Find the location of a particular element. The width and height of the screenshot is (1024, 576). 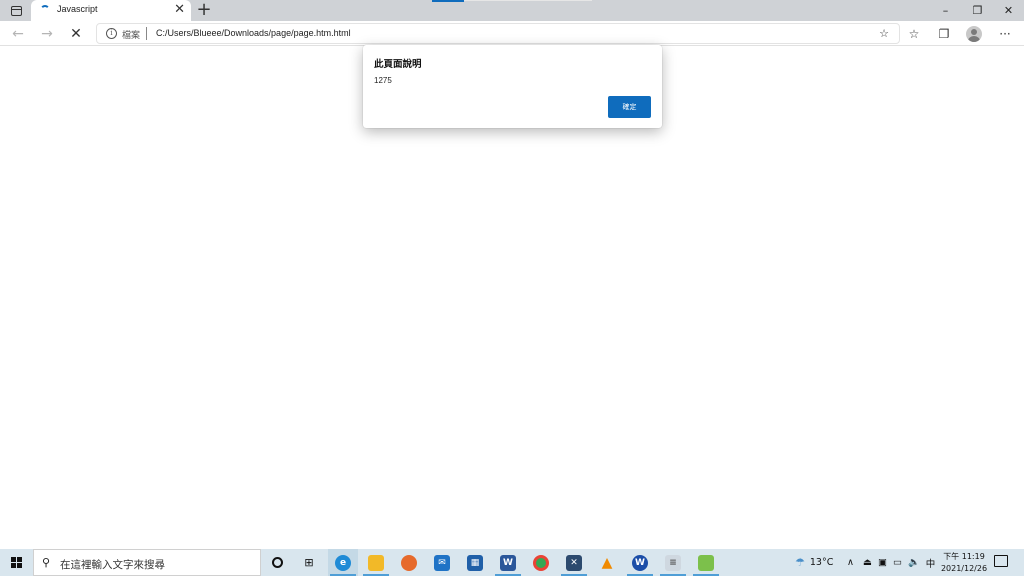

stop-loading-icon: ✕ is located at coordinates (76, 34).